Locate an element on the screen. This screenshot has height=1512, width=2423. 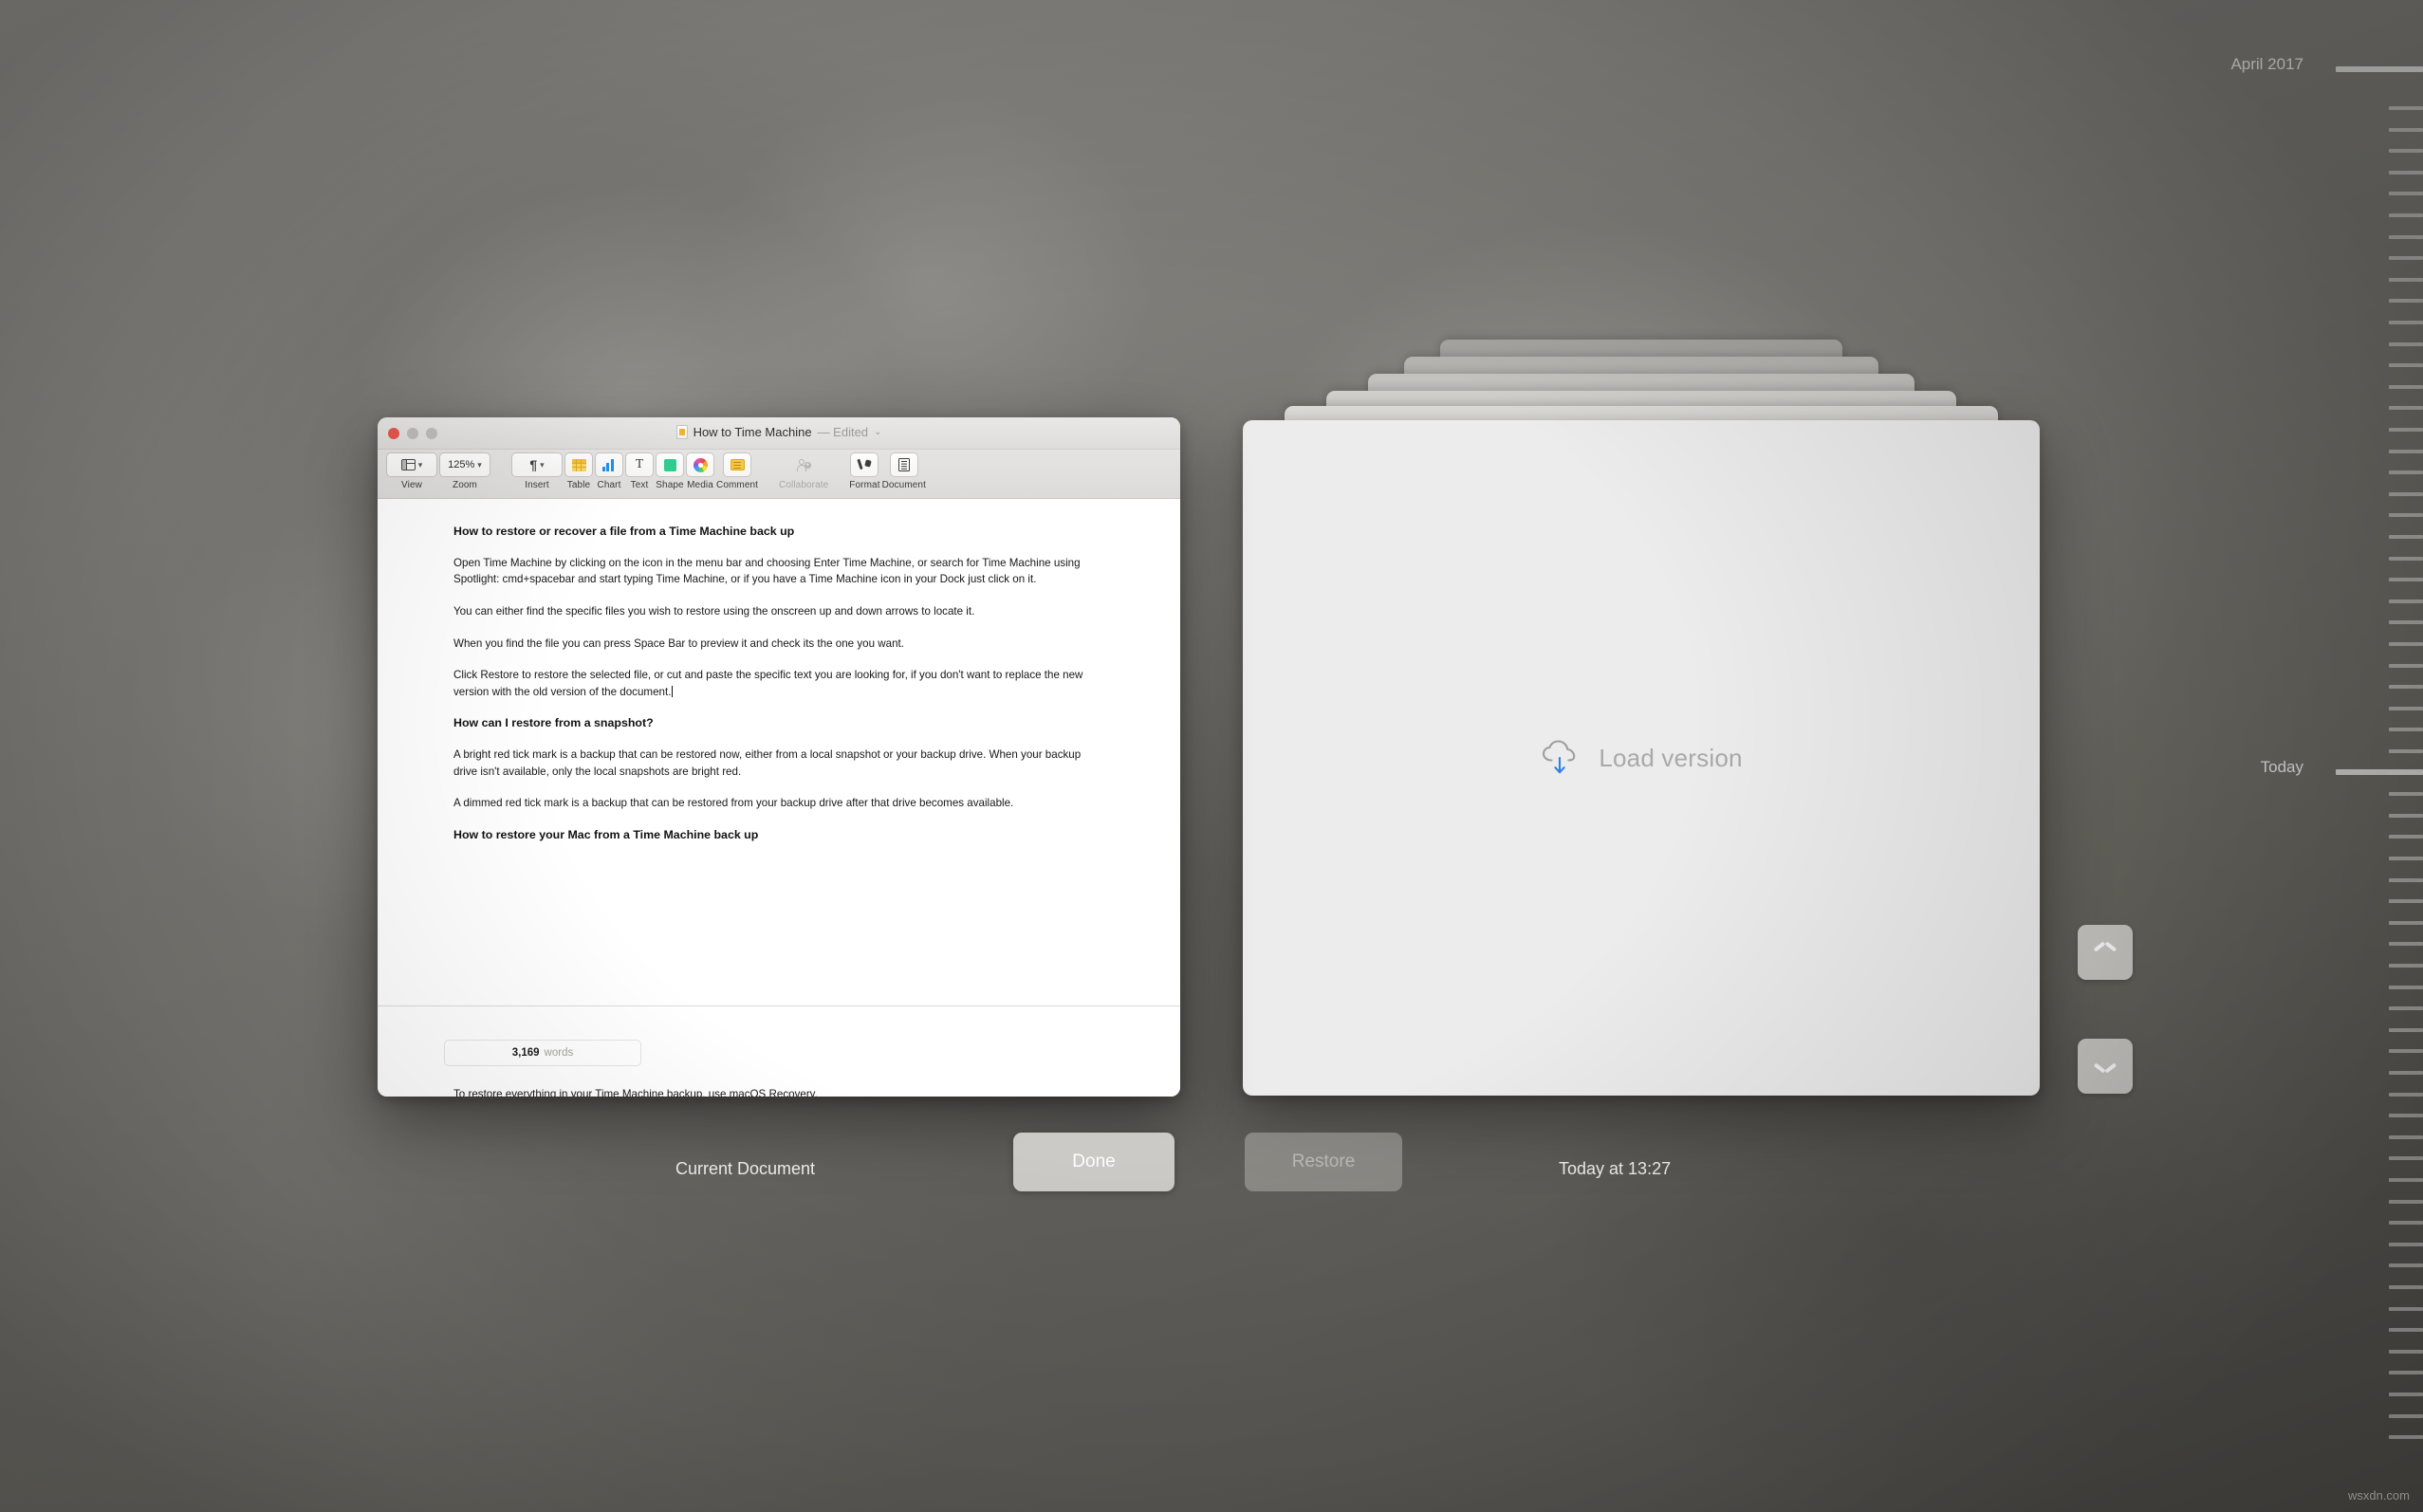
toolbar-button-table is located at coordinates (578, 464).